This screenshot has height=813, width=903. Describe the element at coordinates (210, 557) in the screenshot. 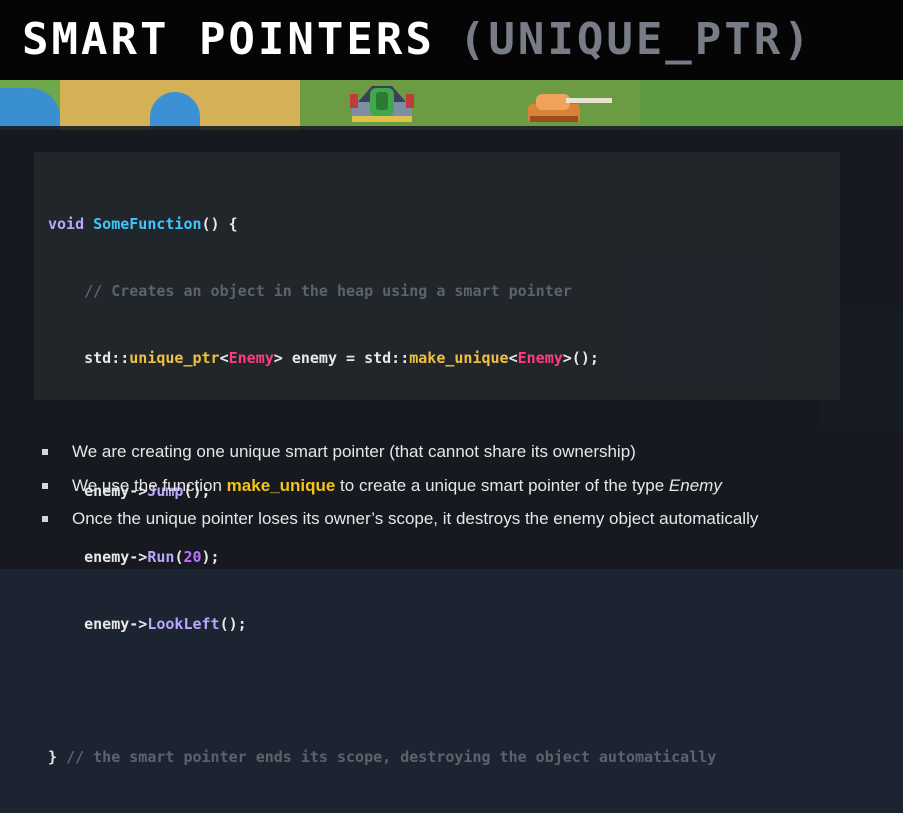

I see `code-text: );` at that location.